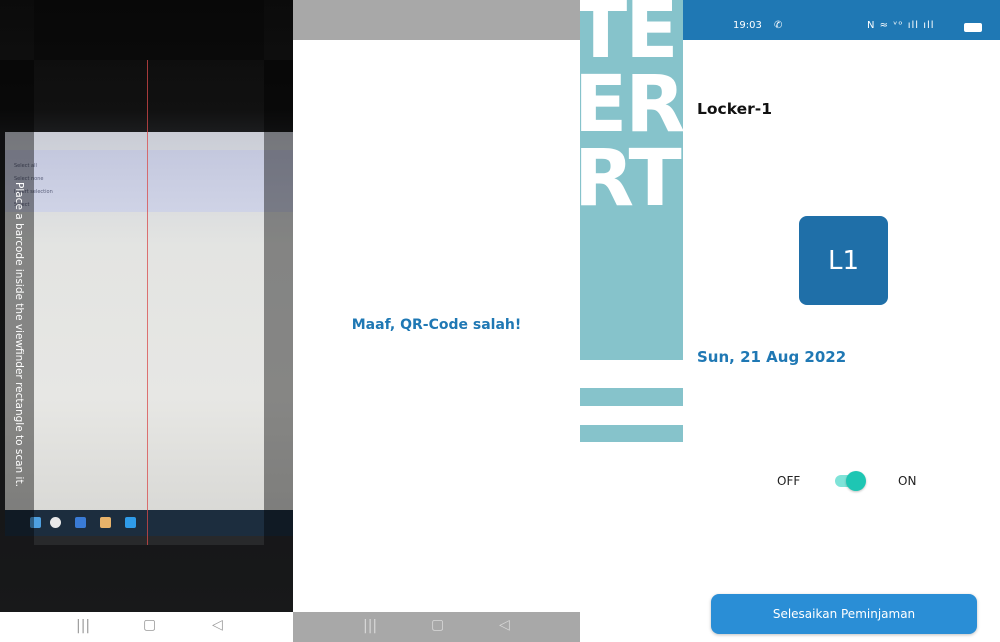 The height and width of the screenshot is (642, 1000). Describe the element at coordinates (629, 38) in the screenshot. I see `watermark-line: TE` at that location.